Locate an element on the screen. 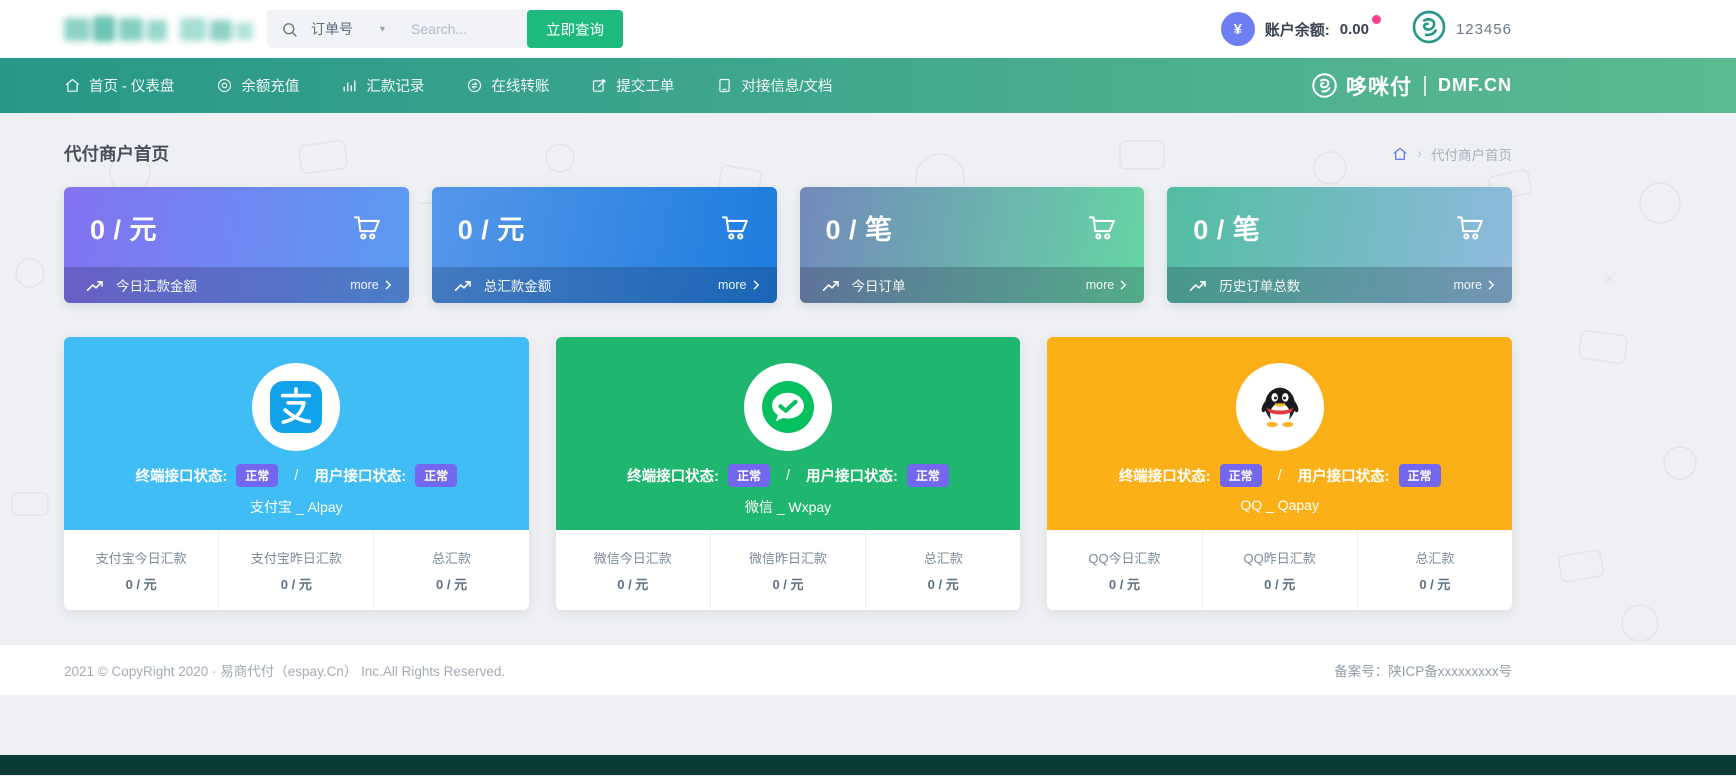 This screenshot has width=1736, height=776. document-icon is located at coordinates (724, 85).